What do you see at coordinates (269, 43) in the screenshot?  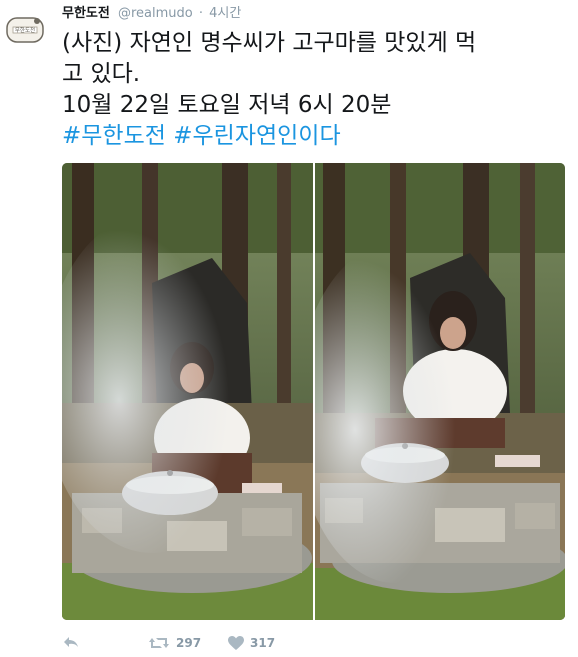 I see `tweet-text-line: (사진) 자연인 명수씨가 고구마를 맛있게 먹` at bounding box center [269, 43].